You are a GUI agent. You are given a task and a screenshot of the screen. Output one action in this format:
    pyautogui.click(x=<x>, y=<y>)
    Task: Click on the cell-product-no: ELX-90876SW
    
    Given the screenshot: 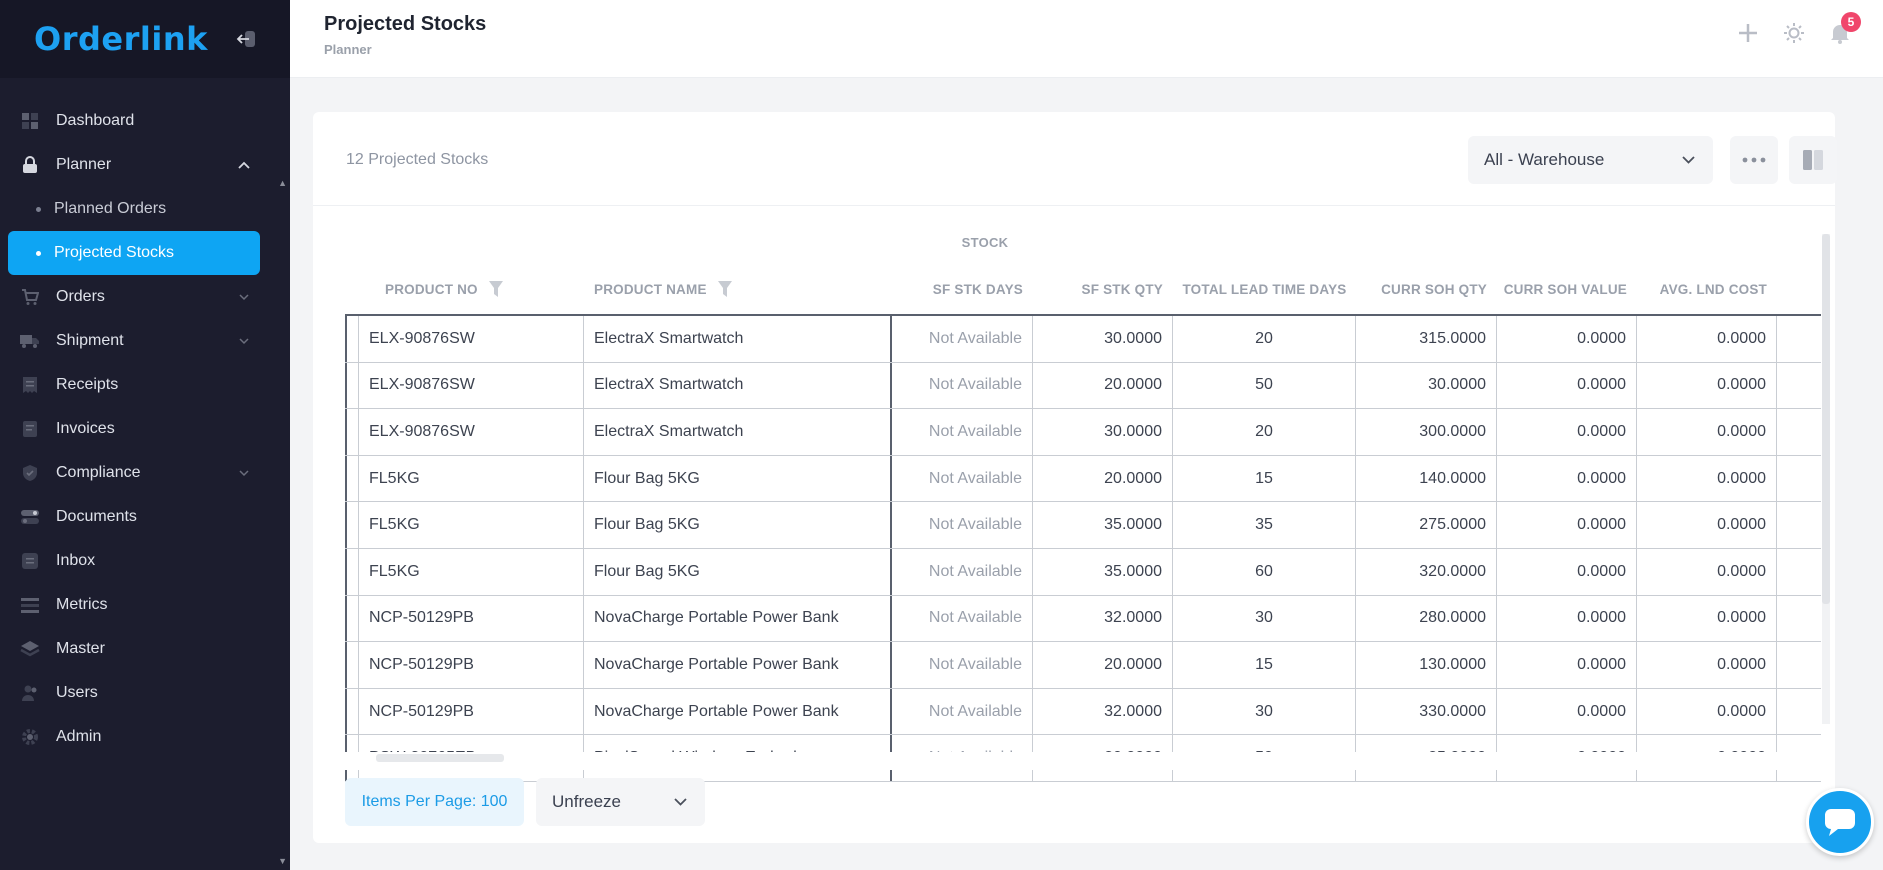 What is the action you would take?
    pyautogui.click(x=471, y=385)
    